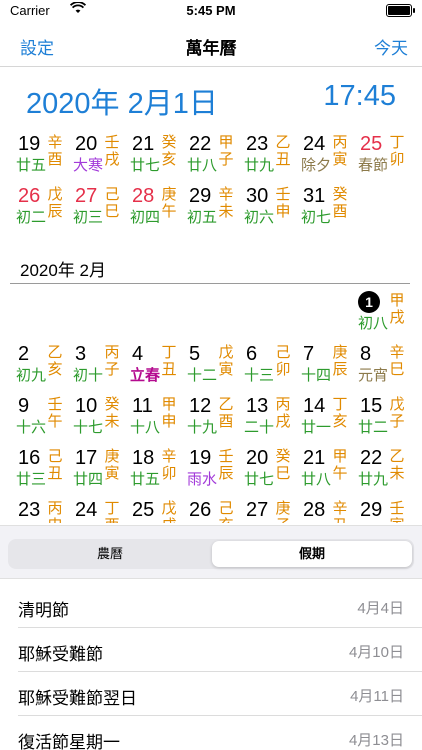 This screenshot has width=422, height=750. What do you see at coordinates (259, 427) in the screenshot?
I see `lunar-date: 二十` at bounding box center [259, 427].